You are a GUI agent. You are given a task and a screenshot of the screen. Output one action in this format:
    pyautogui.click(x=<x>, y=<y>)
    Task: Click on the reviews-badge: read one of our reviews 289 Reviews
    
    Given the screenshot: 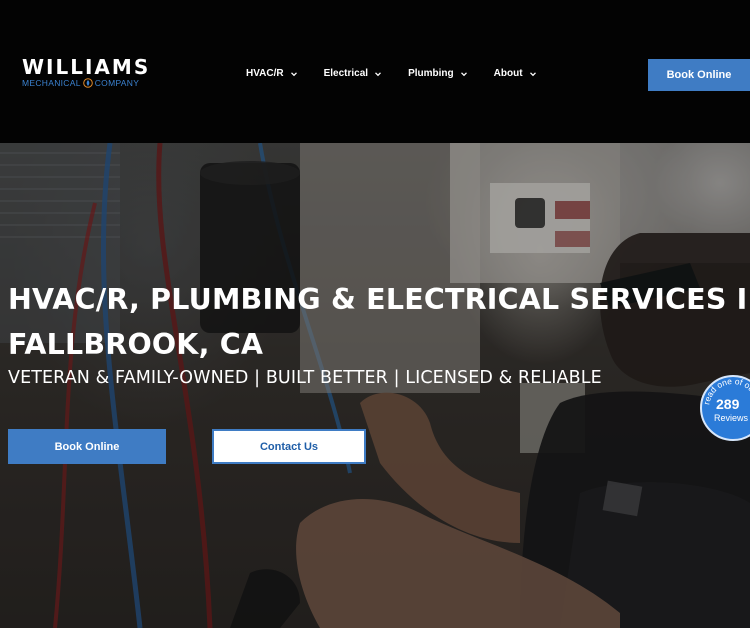 What is the action you would take?
    pyautogui.click(x=725, y=408)
    